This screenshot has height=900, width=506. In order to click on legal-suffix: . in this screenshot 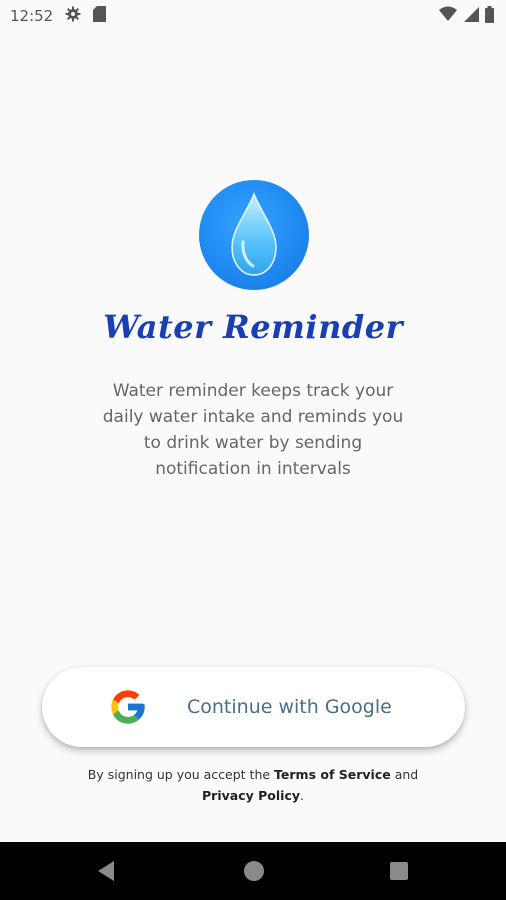, I will do `click(302, 795)`.